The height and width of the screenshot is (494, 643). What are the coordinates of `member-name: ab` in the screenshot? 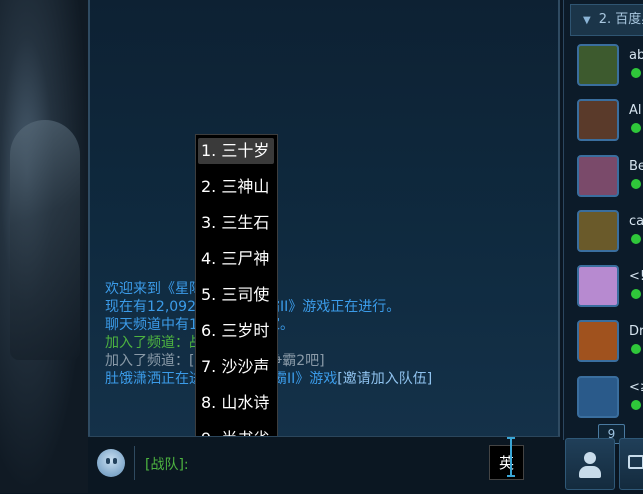 It's located at (636, 55).